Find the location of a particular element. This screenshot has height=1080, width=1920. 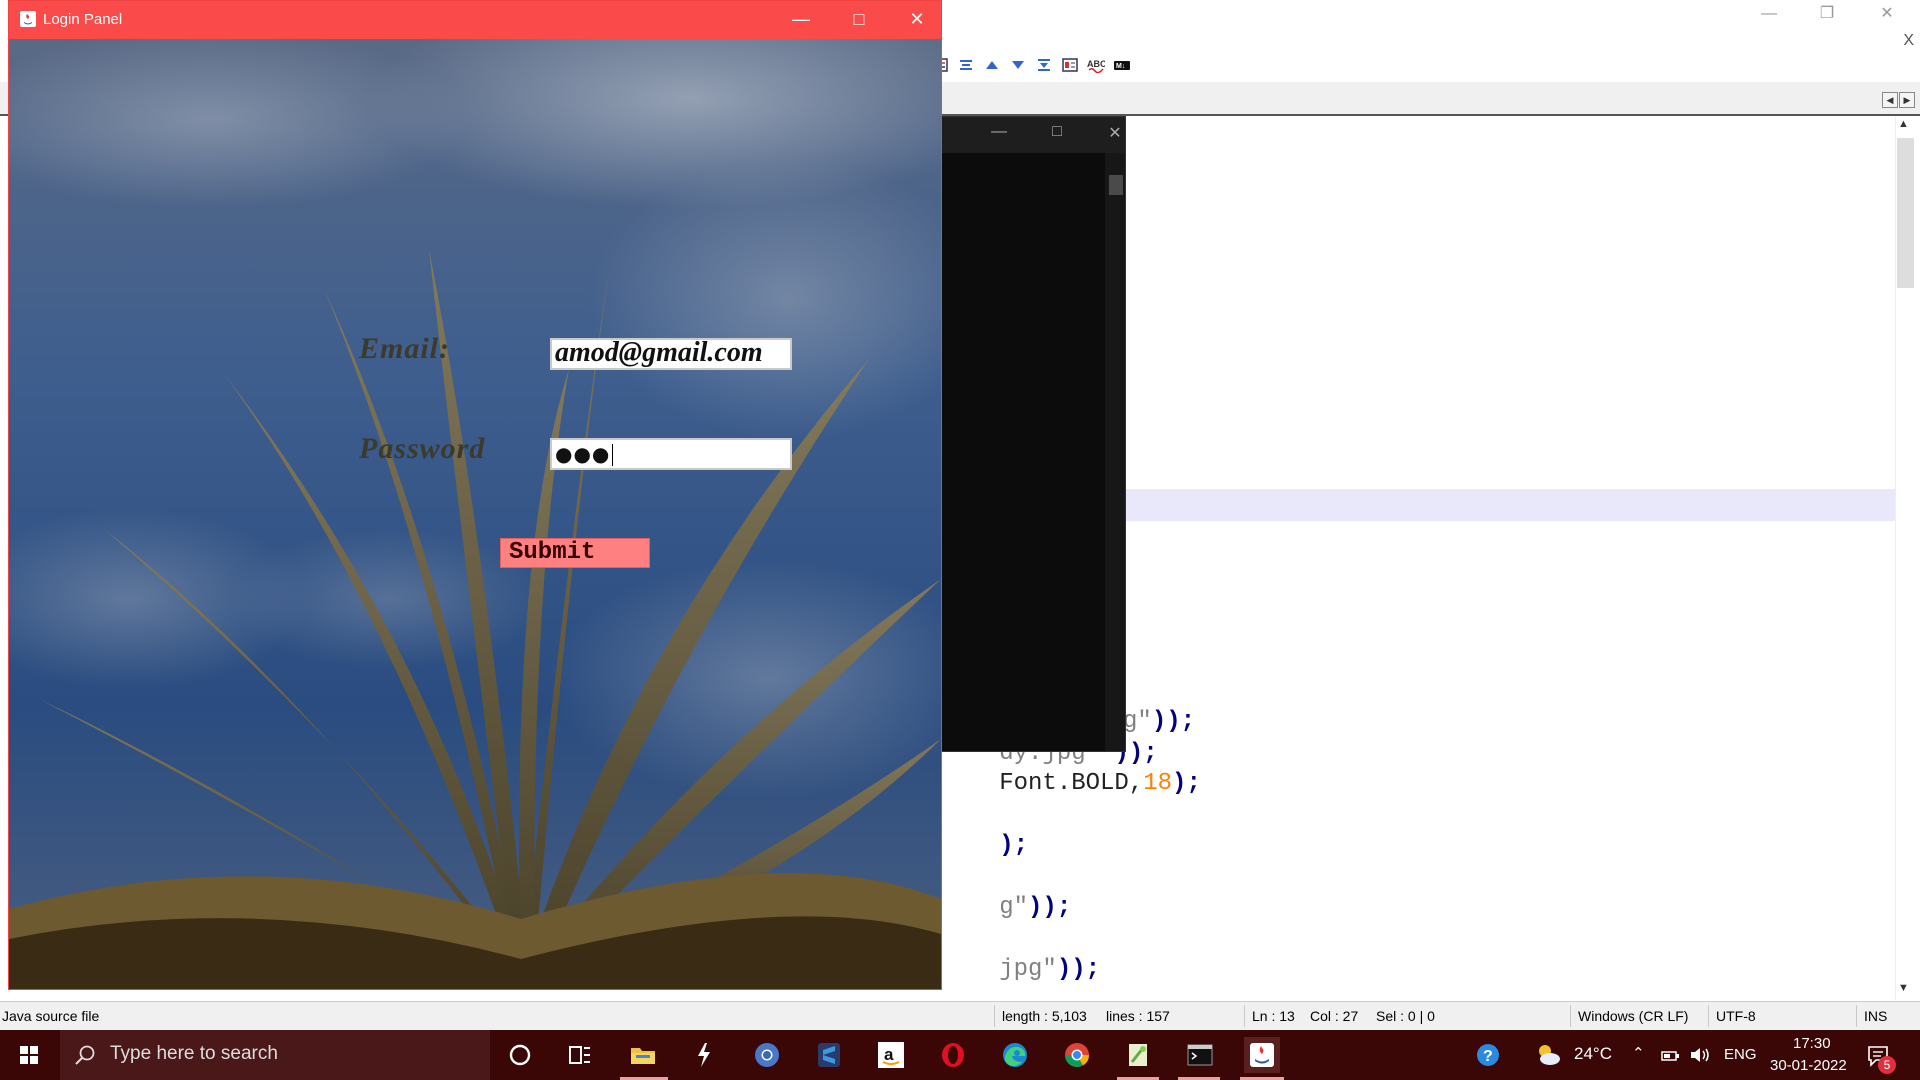

chrome-canary-icon is located at coordinates (767, 1055).